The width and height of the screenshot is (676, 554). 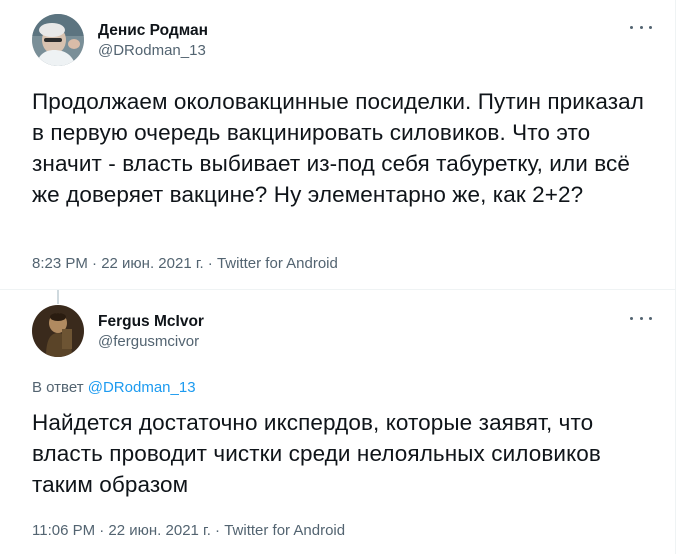 I want to click on author-names: Fergus McIvor @fergusmcivor, so click(x=151, y=332).